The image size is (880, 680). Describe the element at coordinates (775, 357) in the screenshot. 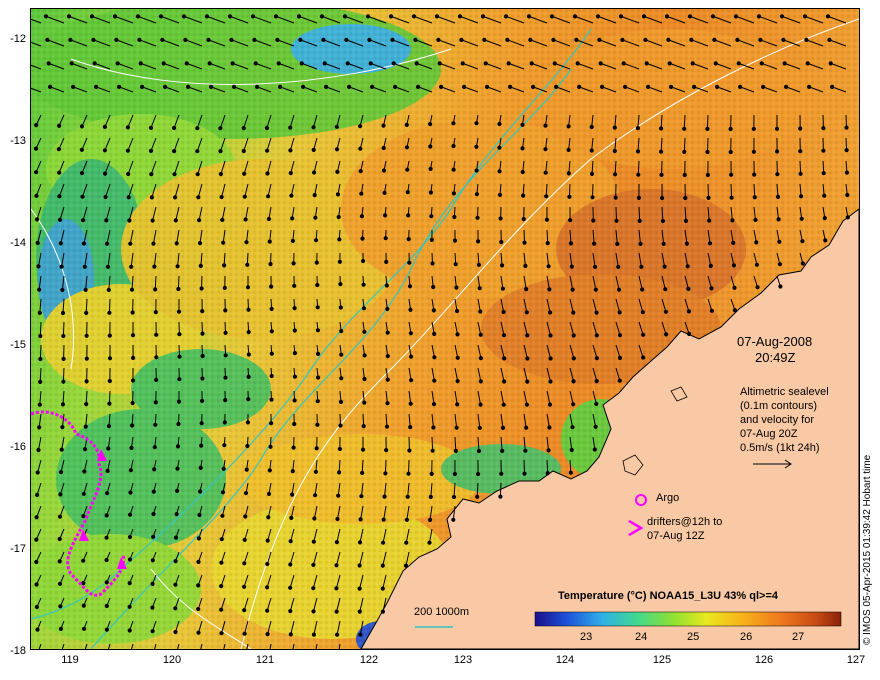

I see `time-label: 20:49Z` at that location.